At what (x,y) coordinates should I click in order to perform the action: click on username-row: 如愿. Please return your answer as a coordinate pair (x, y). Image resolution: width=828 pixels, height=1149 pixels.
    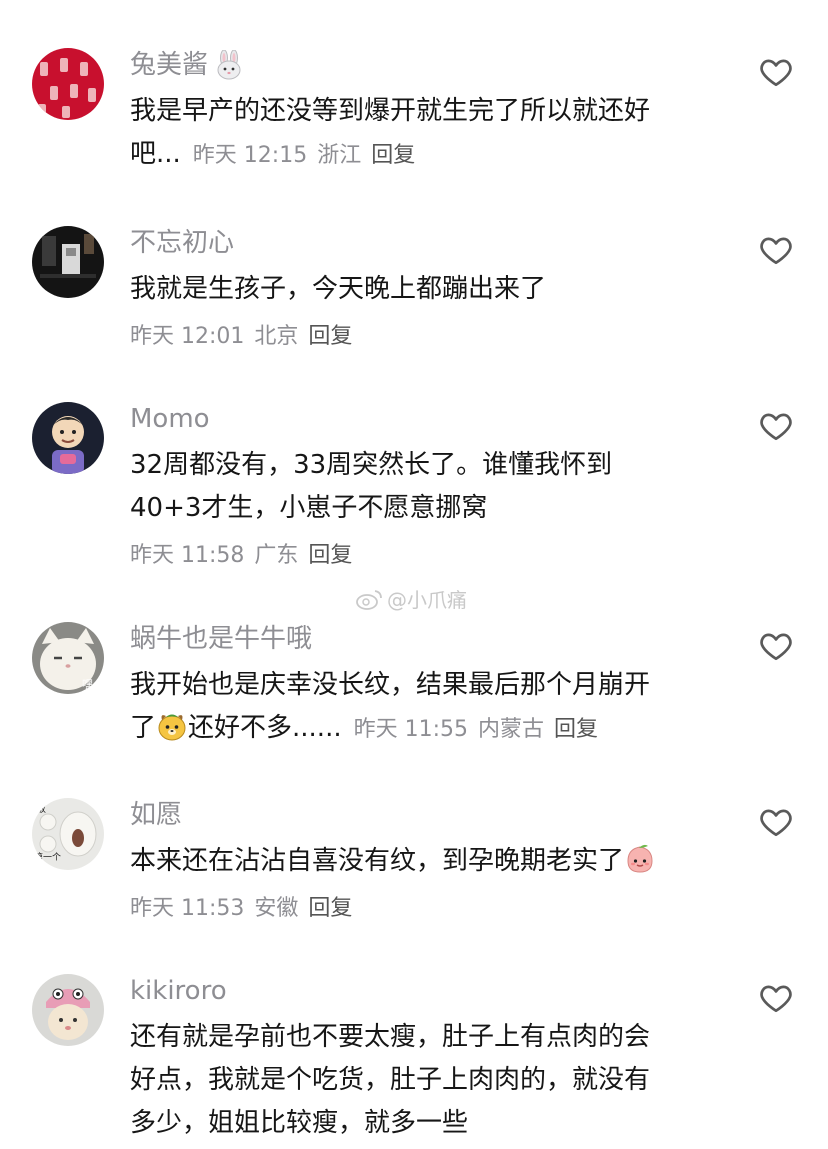
    Looking at the image, I should click on (425, 815).